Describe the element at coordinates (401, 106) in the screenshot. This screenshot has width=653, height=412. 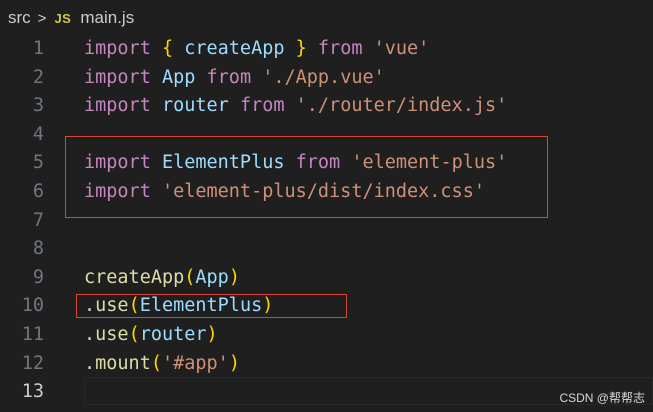
I see `code-token: './router/index.js'` at that location.